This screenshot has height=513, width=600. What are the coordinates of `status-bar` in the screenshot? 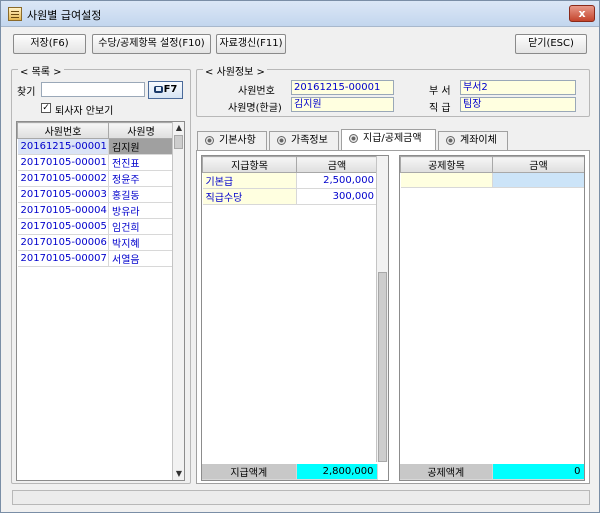 It's located at (301, 497).